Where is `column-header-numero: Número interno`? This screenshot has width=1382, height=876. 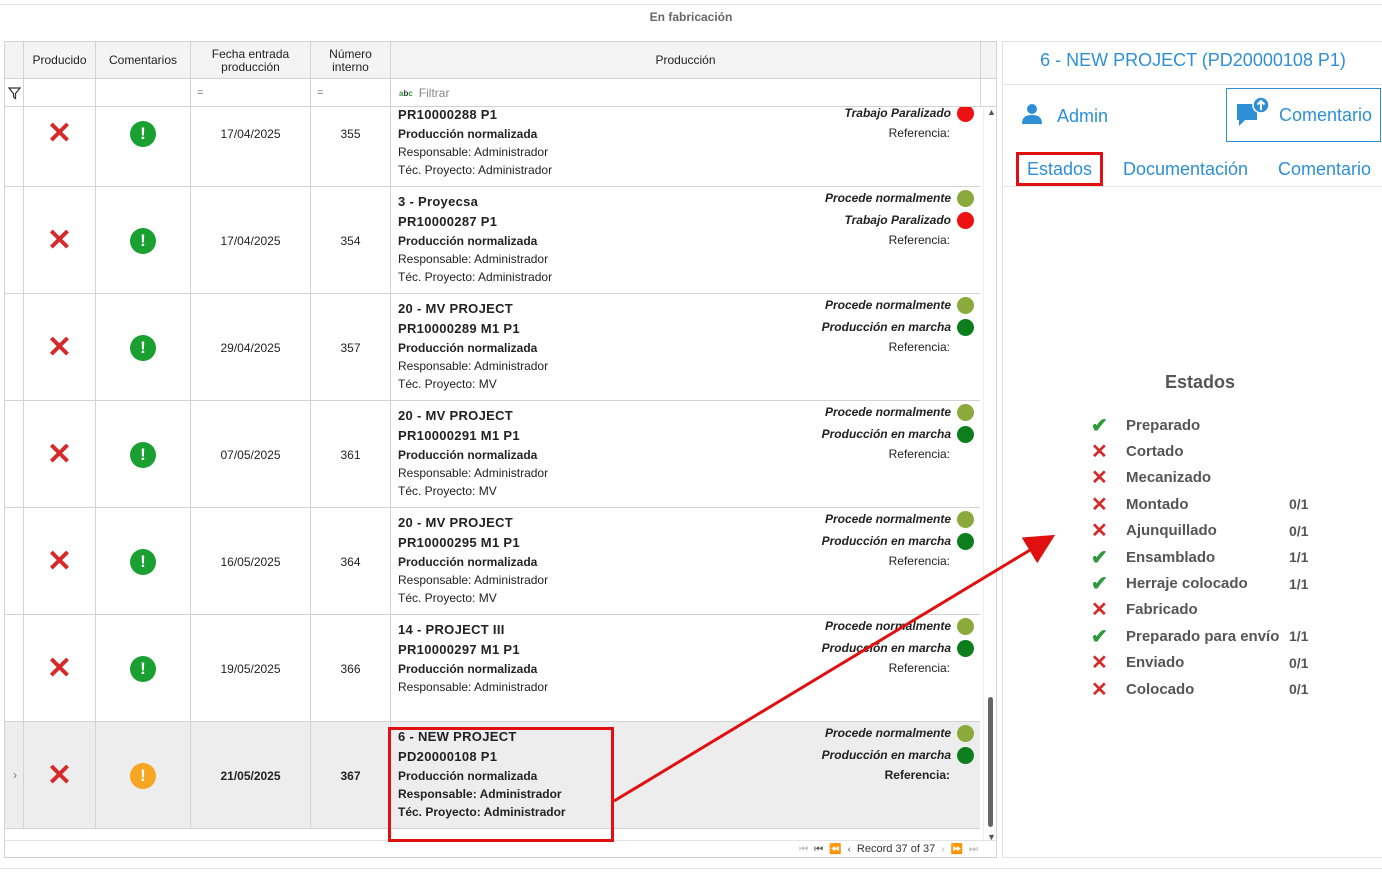
column-header-numero: Número interno is located at coordinates (351, 60).